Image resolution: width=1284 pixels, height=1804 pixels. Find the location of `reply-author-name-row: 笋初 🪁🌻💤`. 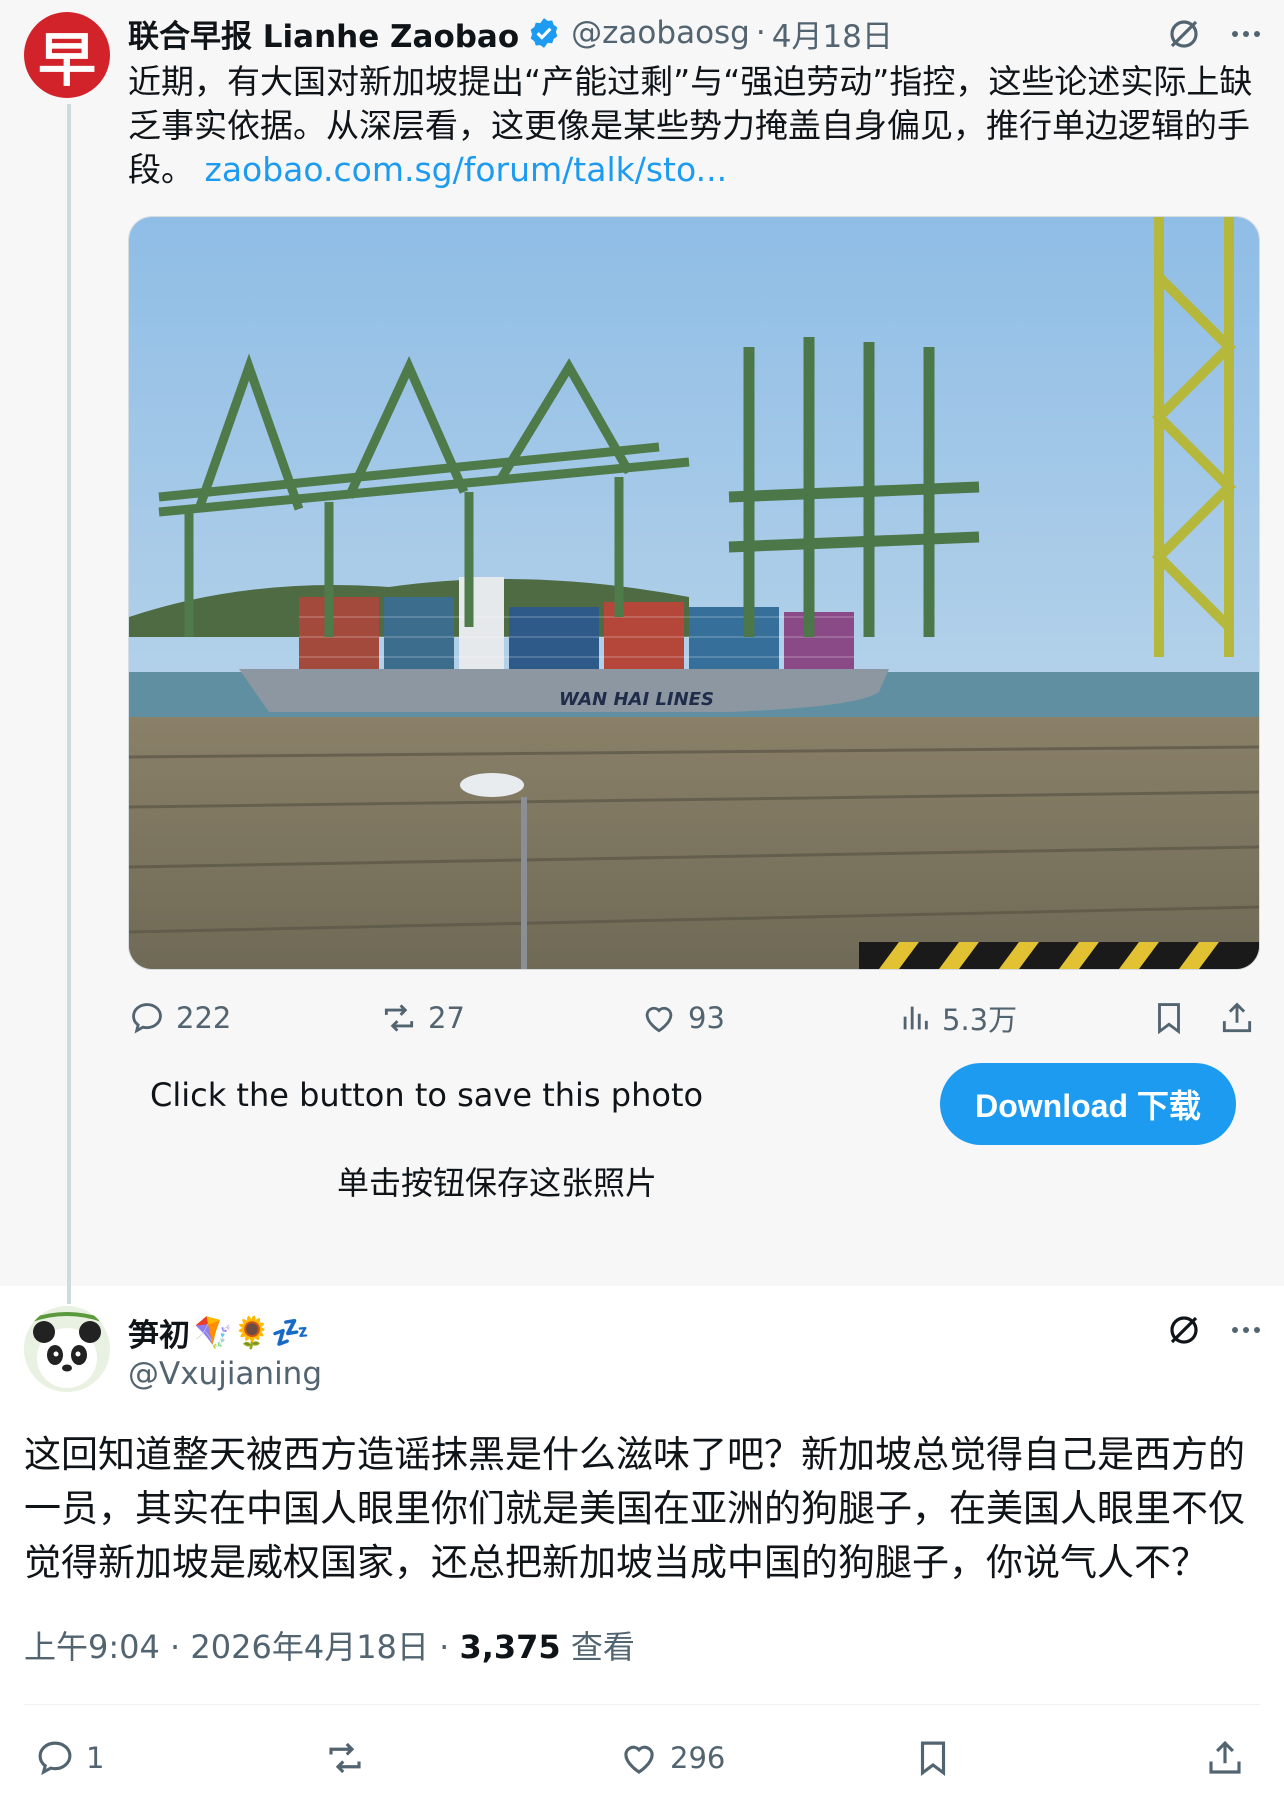

reply-author-name-row: 笋初 🪁🌻💤 is located at coordinates (219, 1332).